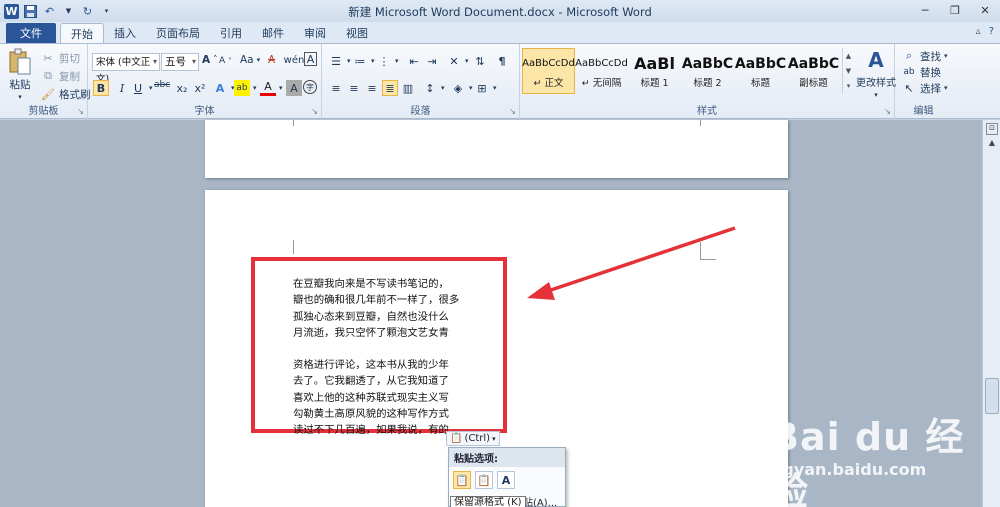 The image size is (1000, 507). Describe the element at coordinates (82, 33) in the screenshot. I see `tab-home: 开始` at that location.